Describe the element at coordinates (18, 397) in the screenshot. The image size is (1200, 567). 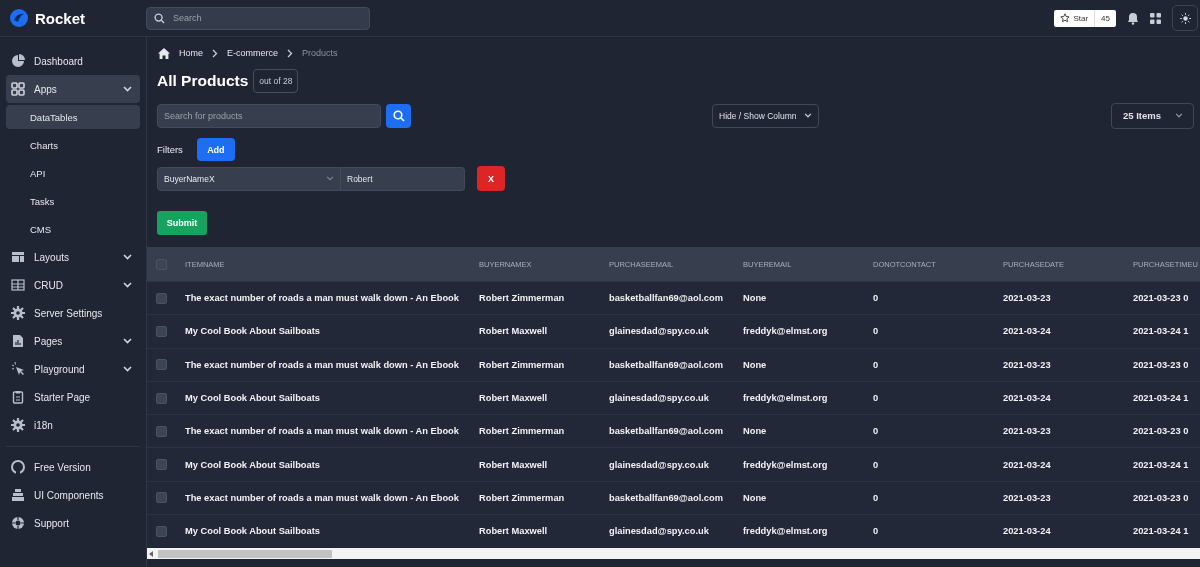
I see `clipboard-icon` at that location.